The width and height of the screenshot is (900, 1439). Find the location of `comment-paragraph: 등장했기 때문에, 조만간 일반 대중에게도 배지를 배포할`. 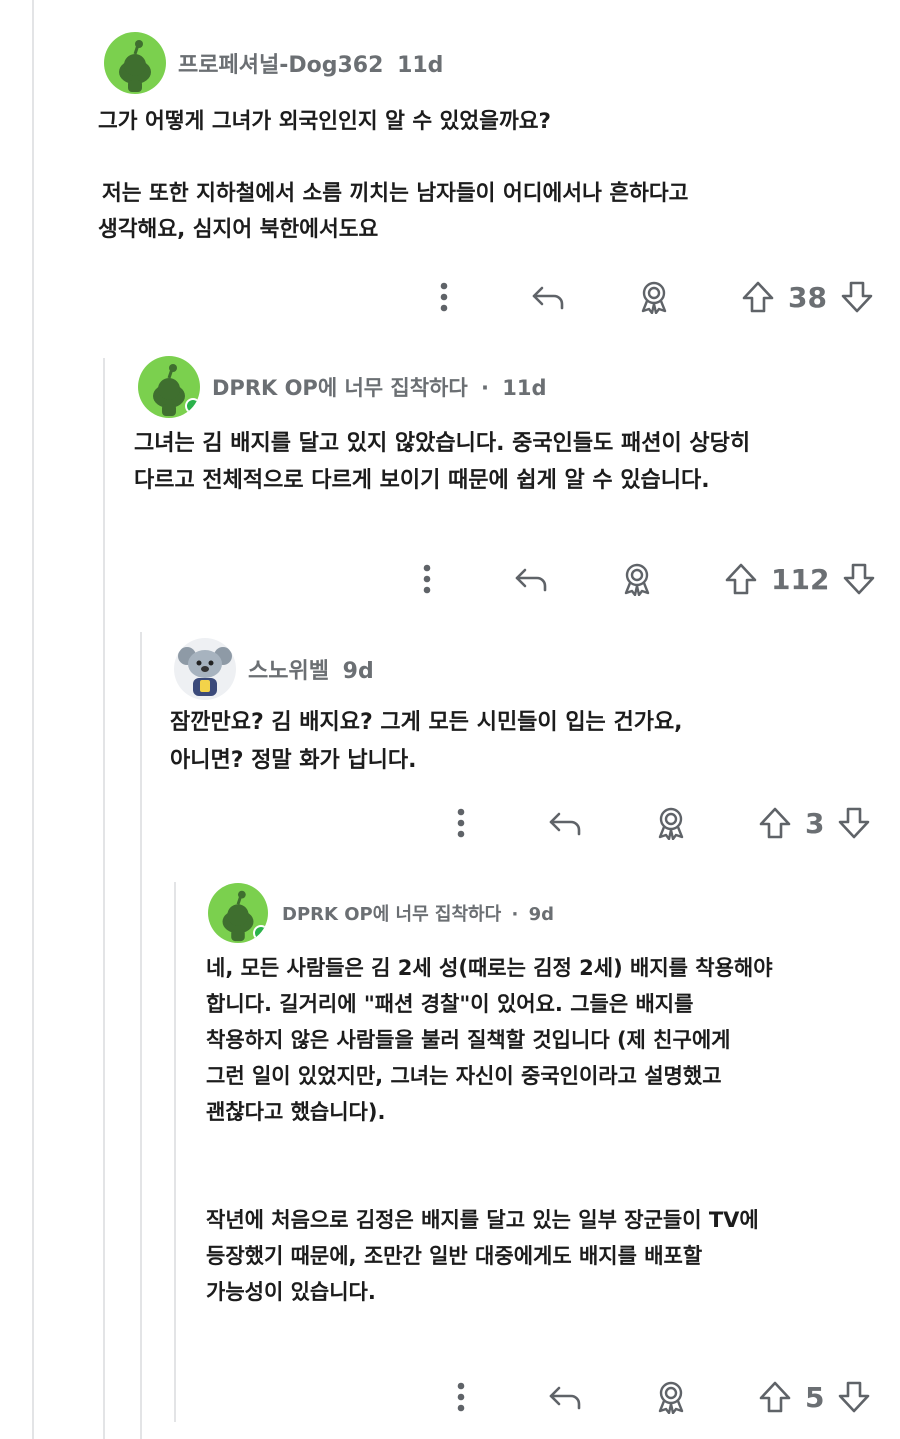

comment-paragraph: 등장했기 때문에, 조만간 일반 대중에게도 배지를 배포할 is located at coordinates (454, 1256).